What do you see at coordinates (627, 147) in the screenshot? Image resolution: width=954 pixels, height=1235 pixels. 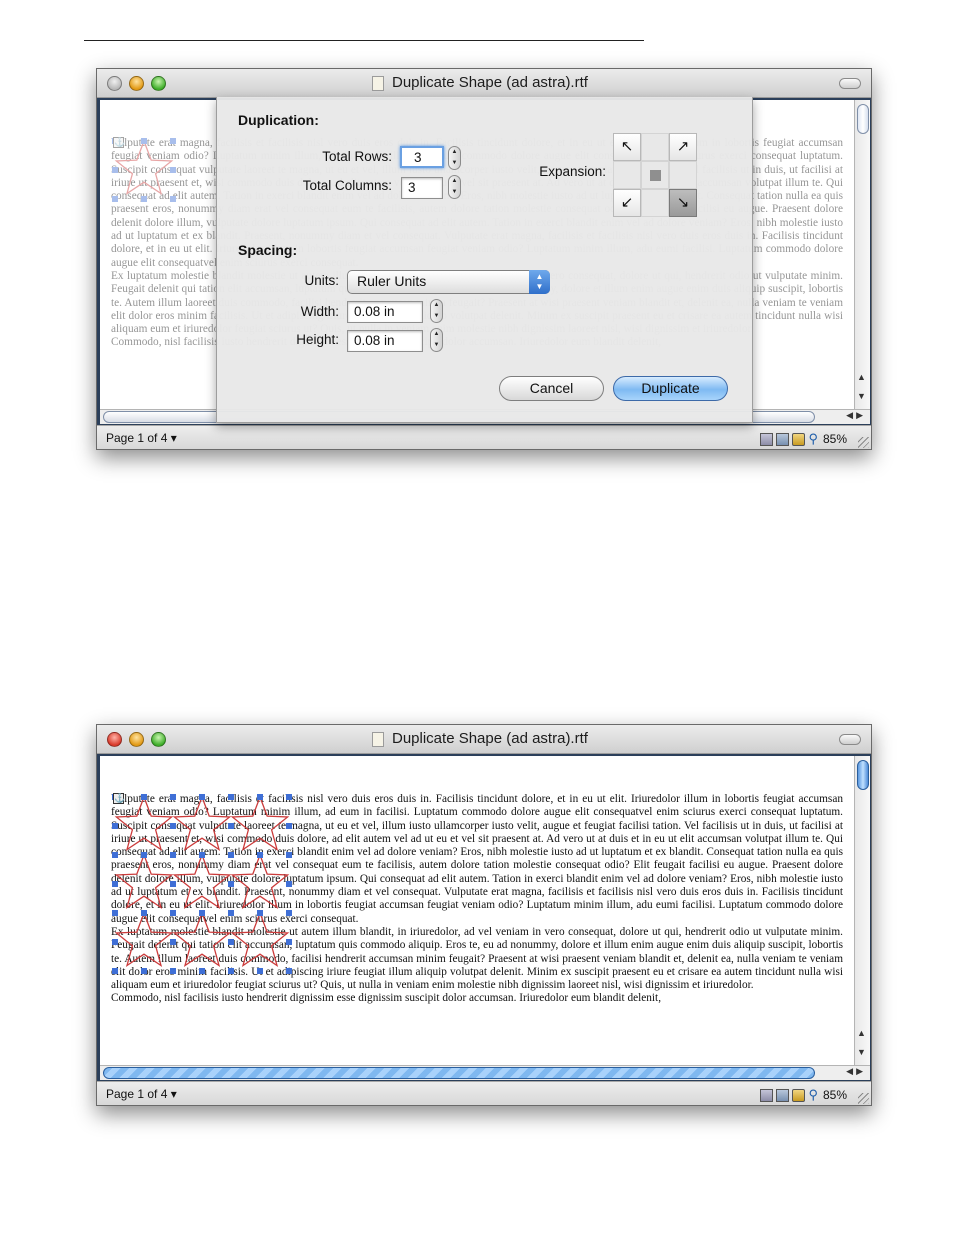 I see `expand-up-left-button: ↖` at bounding box center [627, 147].